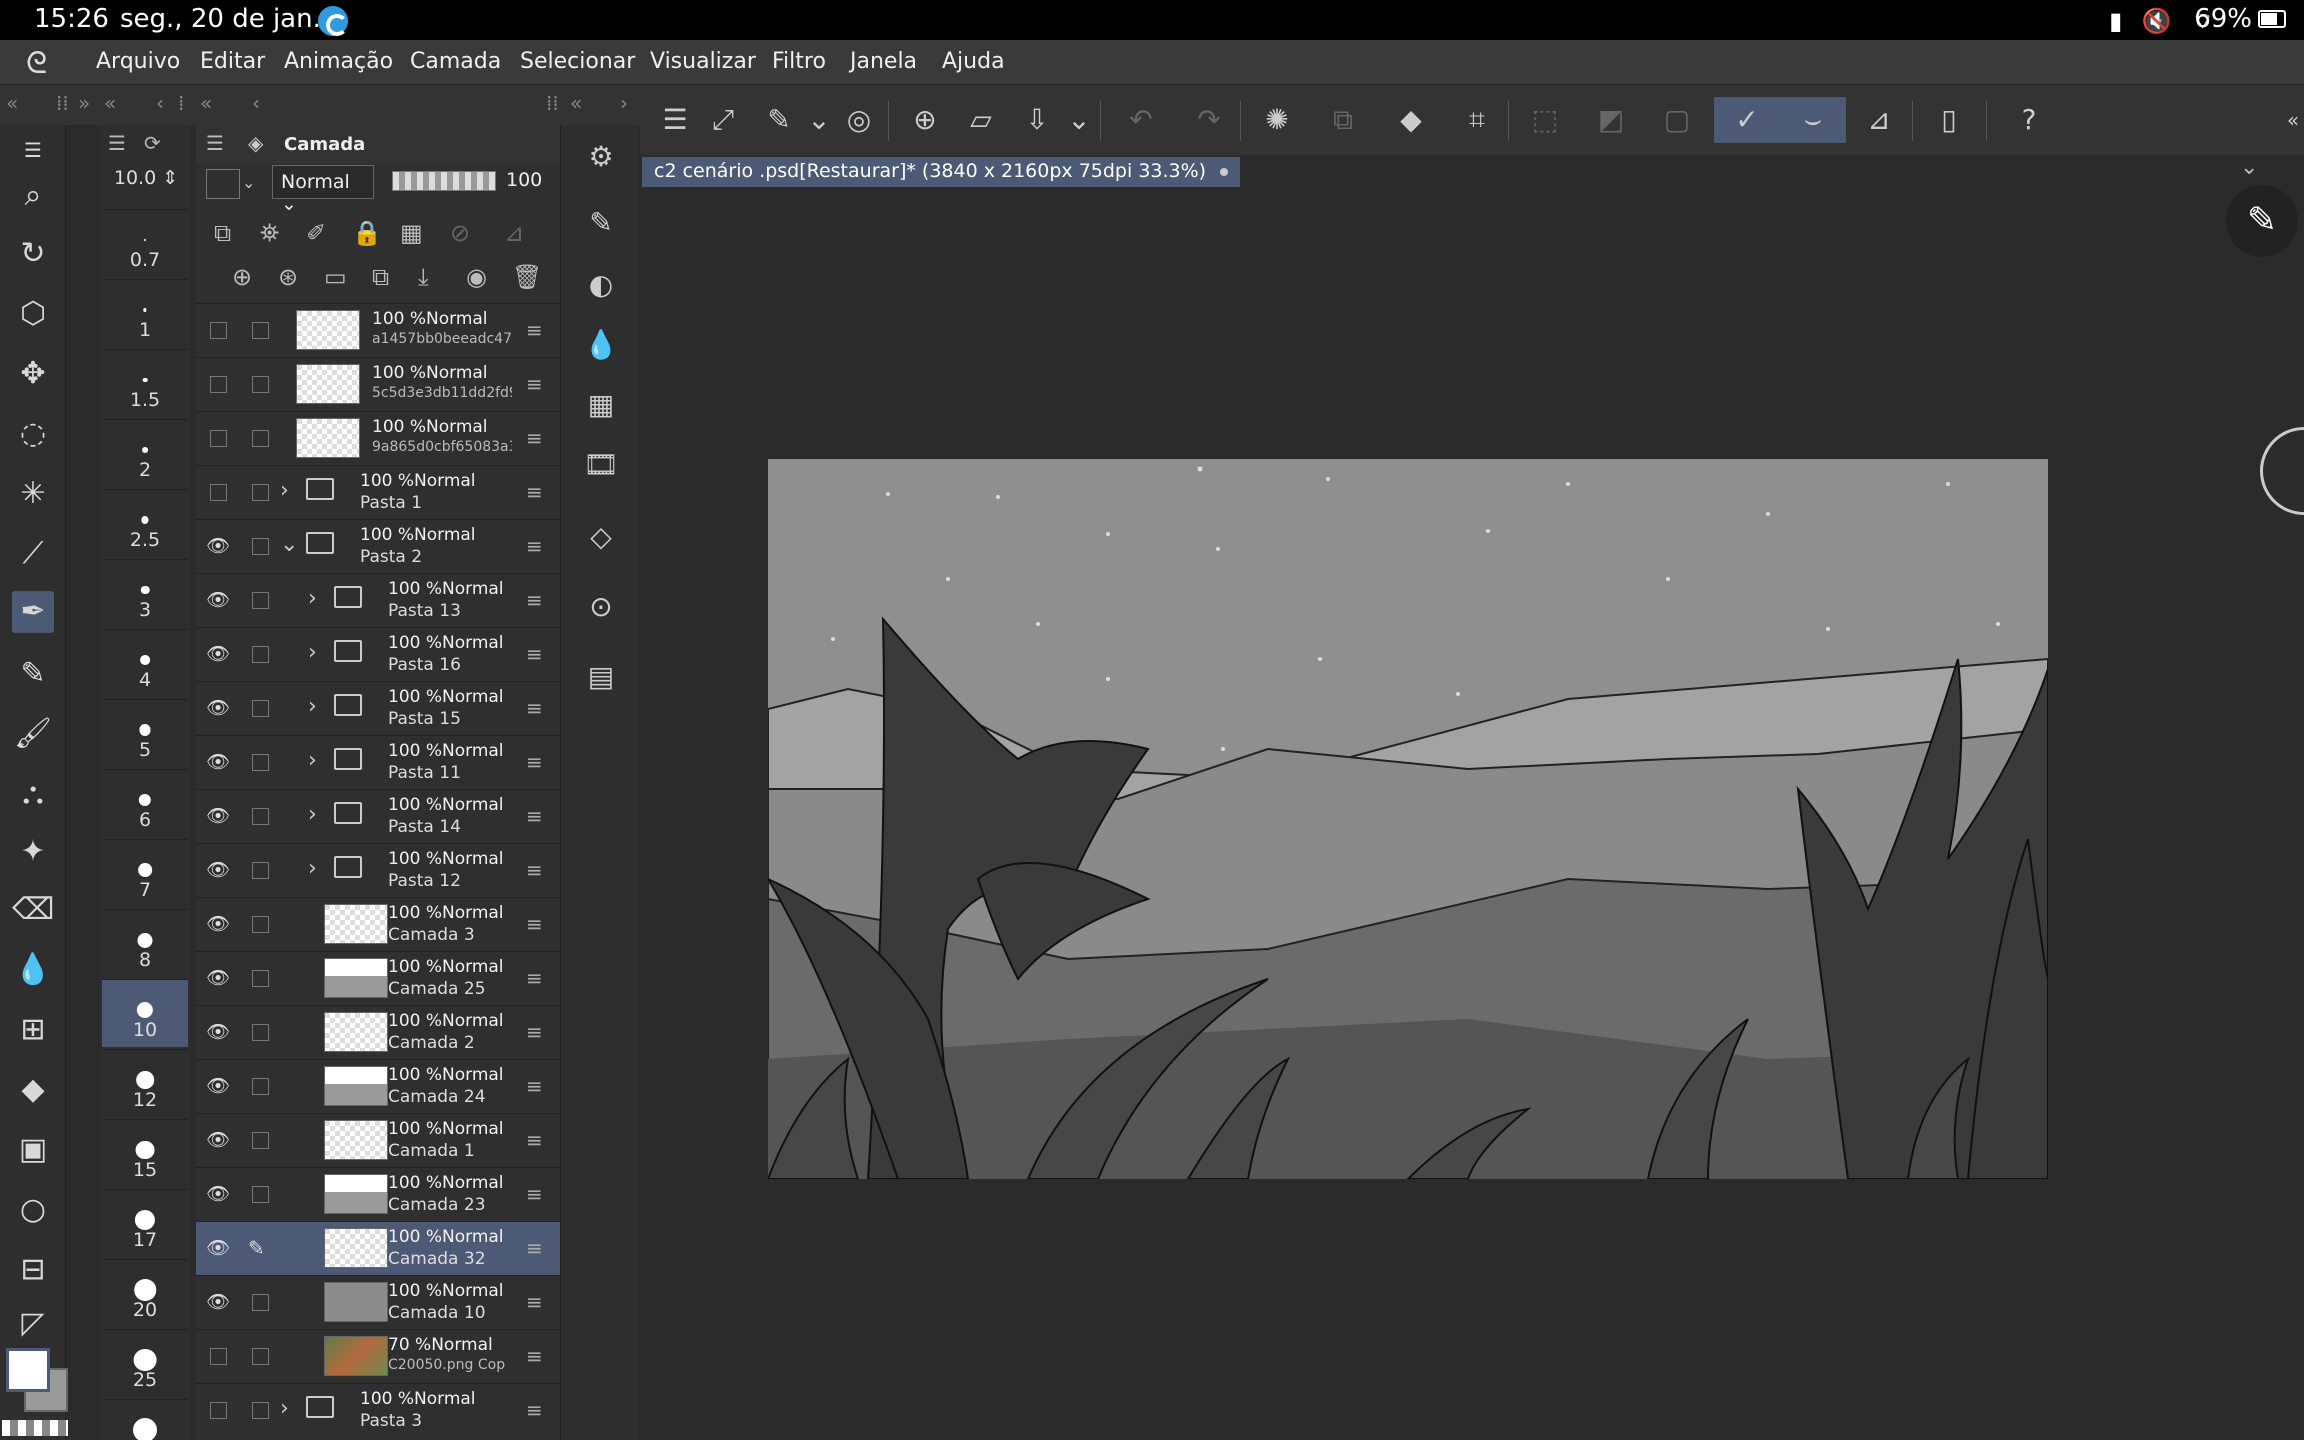 The height and width of the screenshot is (1440, 2304). Describe the element at coordinates (380, 277) in the screenshot. I see `copy-layer-icon: ⧉` at that location.